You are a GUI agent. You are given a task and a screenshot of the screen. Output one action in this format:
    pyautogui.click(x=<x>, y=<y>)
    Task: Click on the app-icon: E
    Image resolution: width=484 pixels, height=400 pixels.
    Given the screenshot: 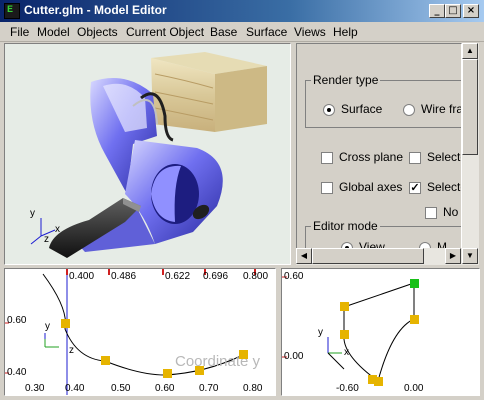 What is the action you would take?
    pyautogui.click(x=12, y=11)
    